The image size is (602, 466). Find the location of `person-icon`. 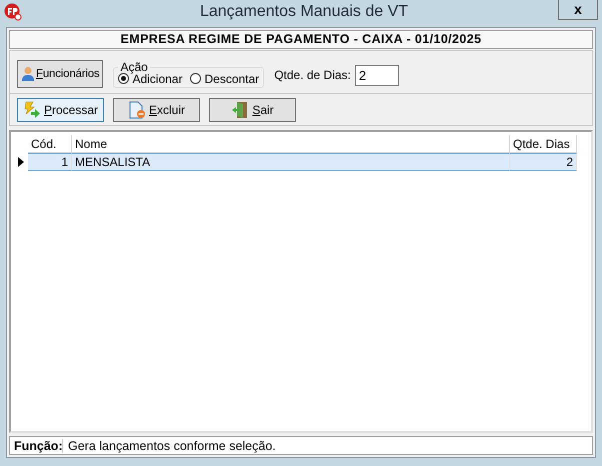

person-icon is located at coordinates (28, 74).